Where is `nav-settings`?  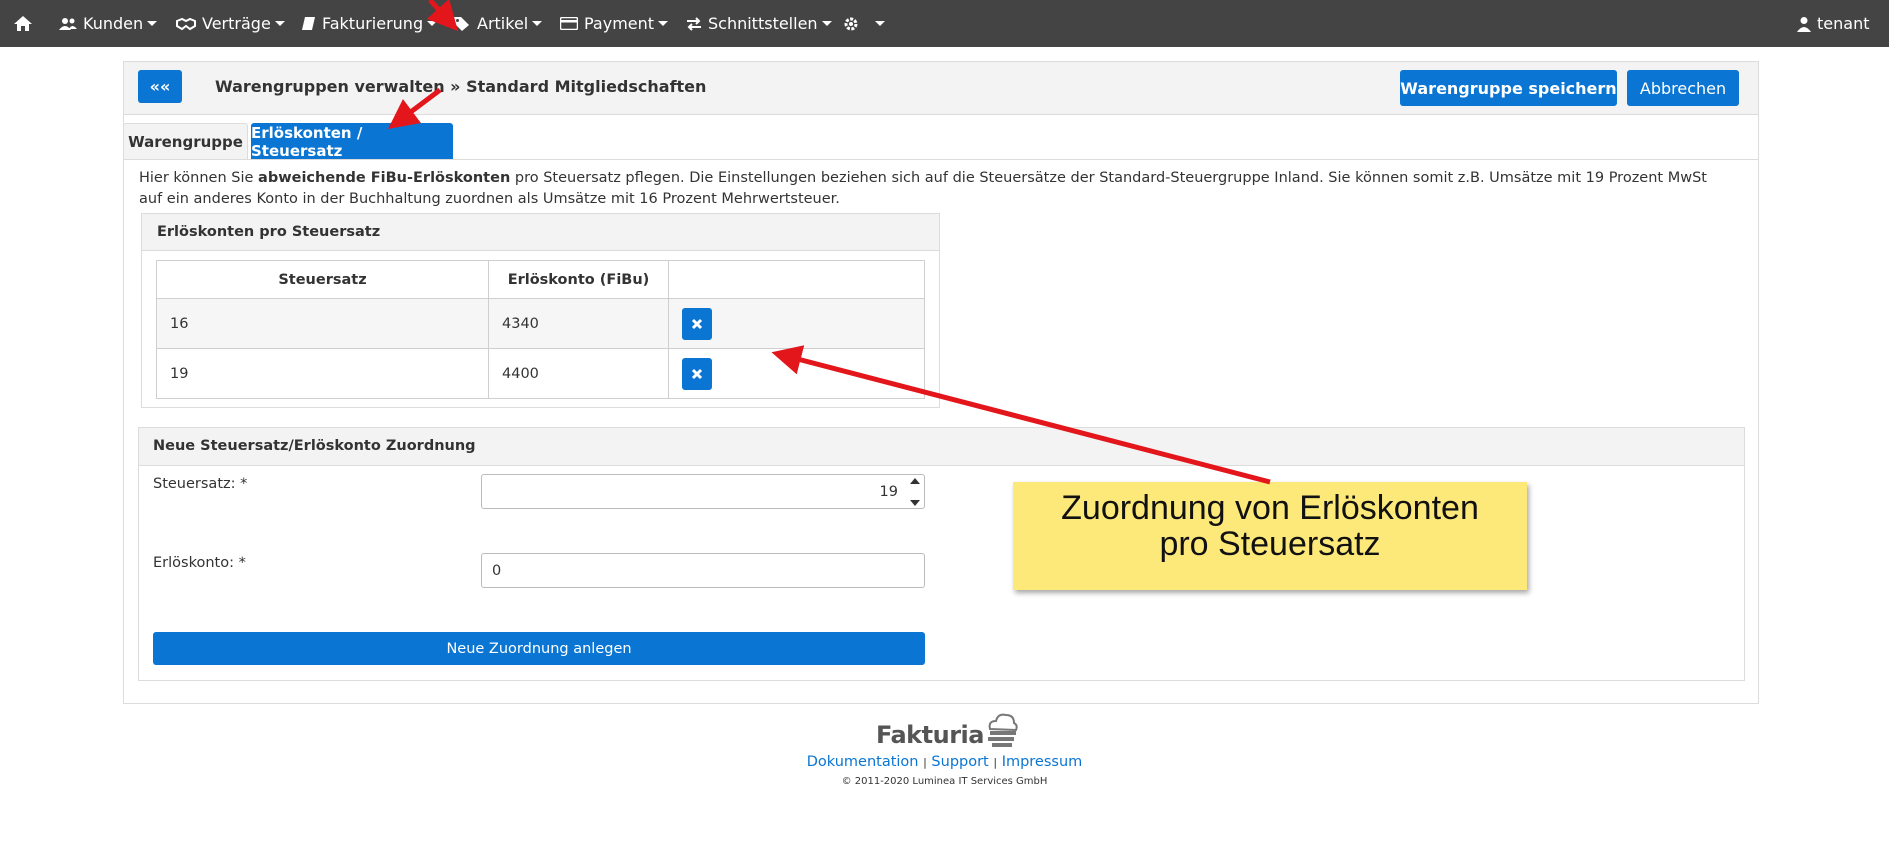
nav-settings is located at coordinates (864, 23).